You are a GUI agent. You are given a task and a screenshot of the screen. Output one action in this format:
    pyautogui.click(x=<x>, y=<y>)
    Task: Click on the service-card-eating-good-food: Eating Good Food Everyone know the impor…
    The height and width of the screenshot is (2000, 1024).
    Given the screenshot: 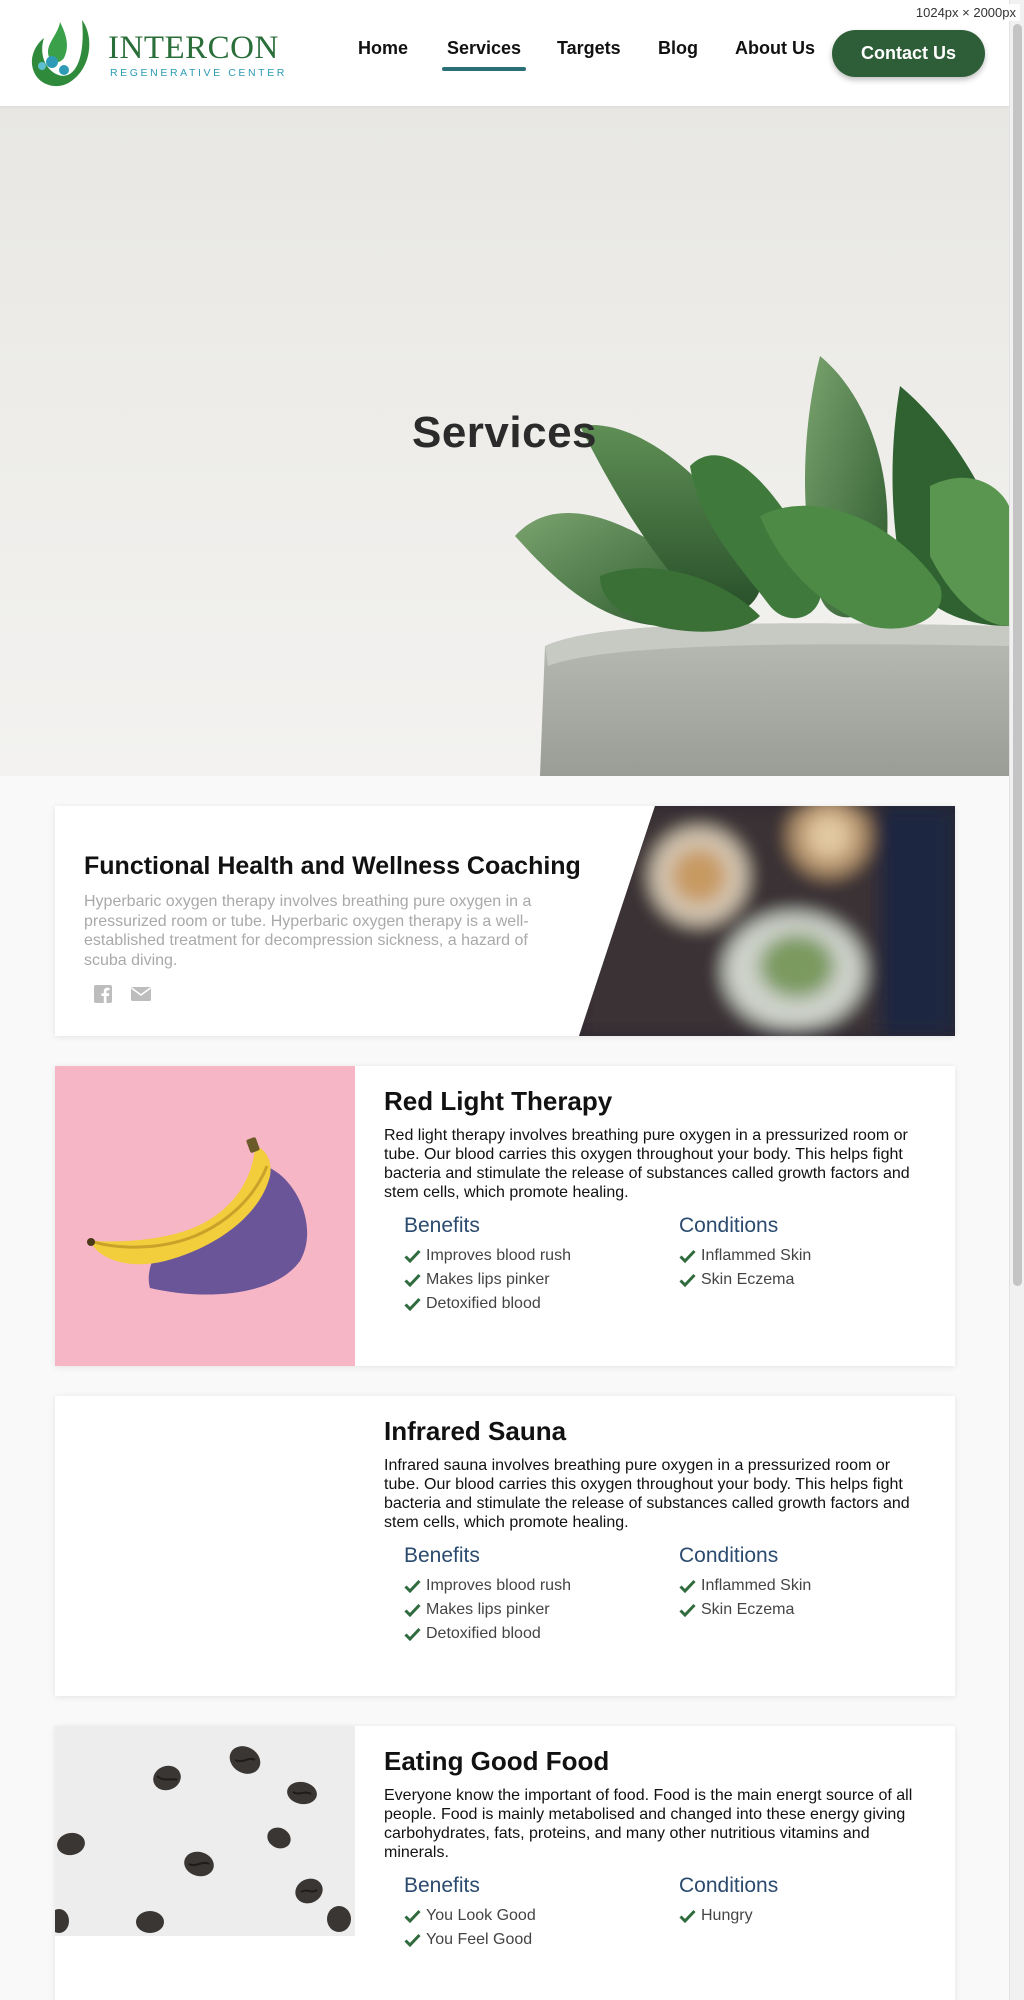 What is the action you would take?
    pyautogui.click(x=505, y=1863)
    